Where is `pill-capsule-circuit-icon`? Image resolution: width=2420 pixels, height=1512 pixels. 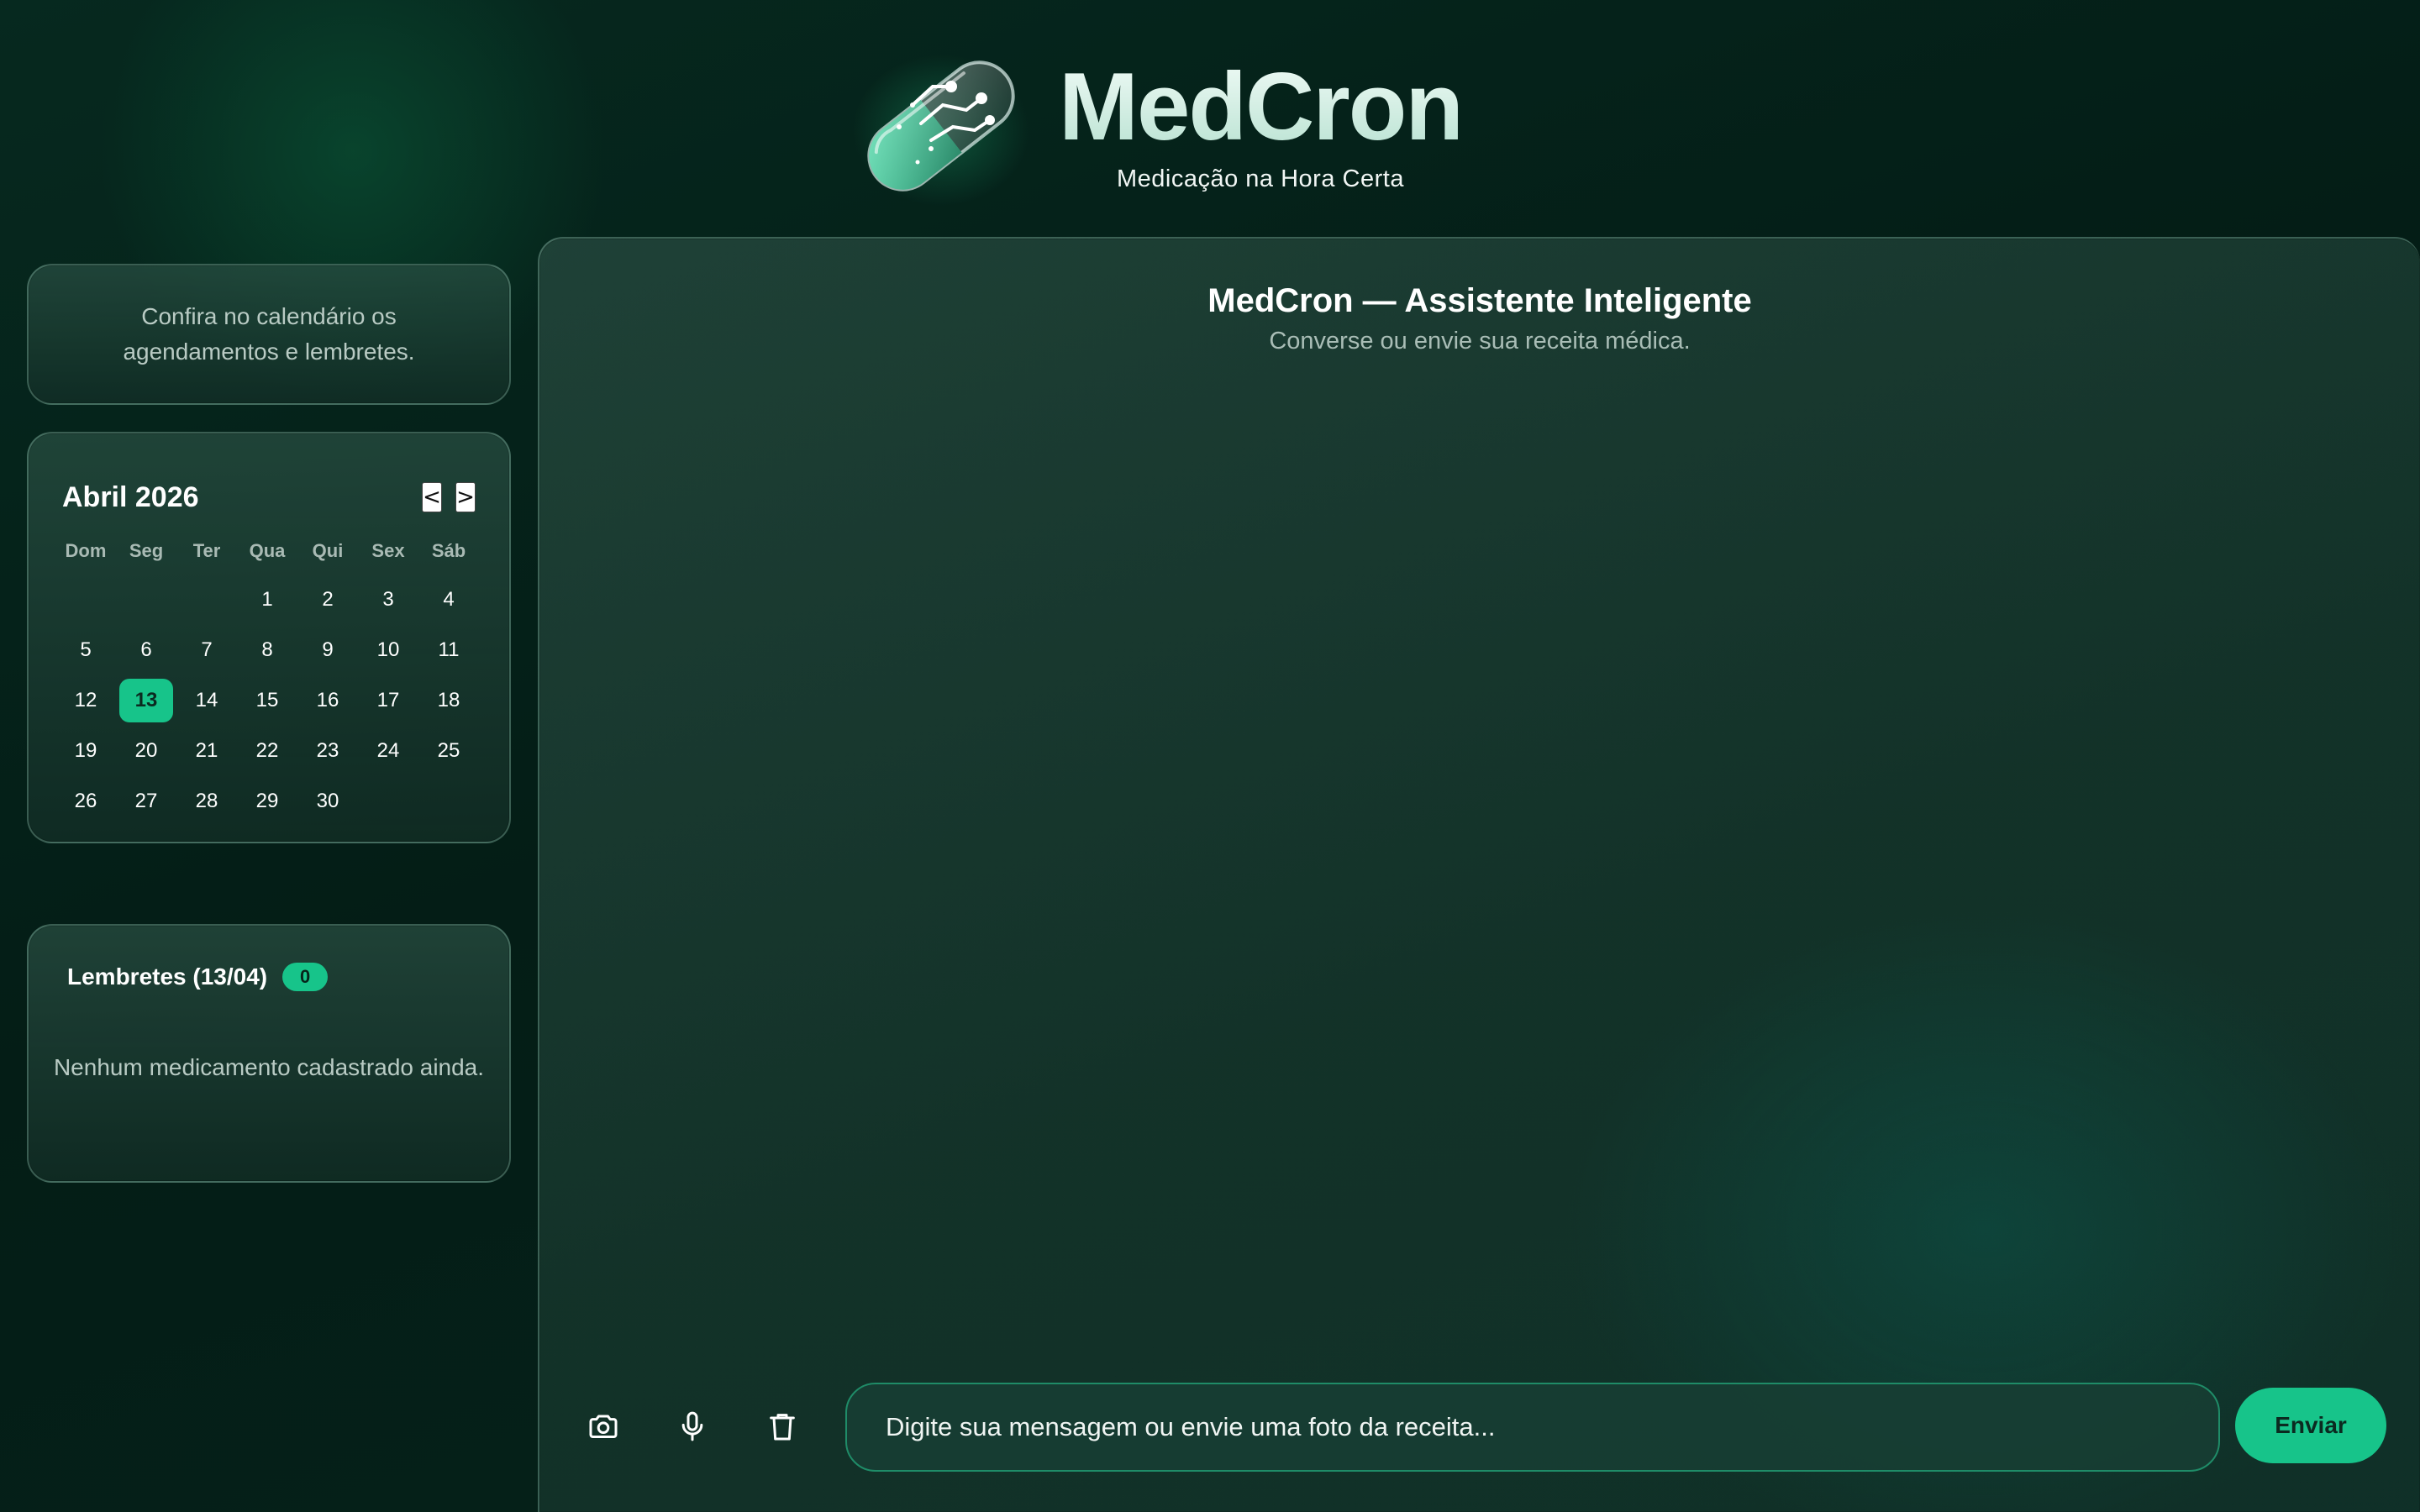 pill-capsule-circuit-icon is located at coordinates (941, 126).